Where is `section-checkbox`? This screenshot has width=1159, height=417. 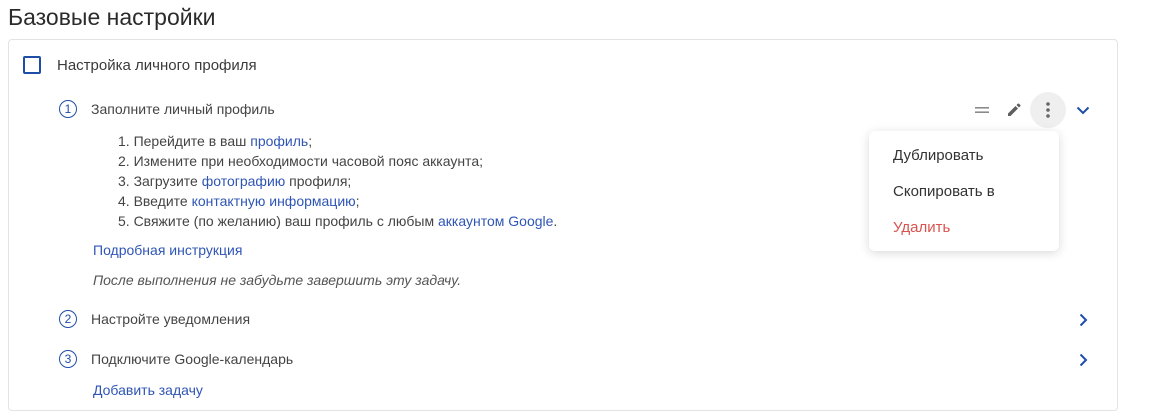
section-checkbox is located at coordinates (32, 65).